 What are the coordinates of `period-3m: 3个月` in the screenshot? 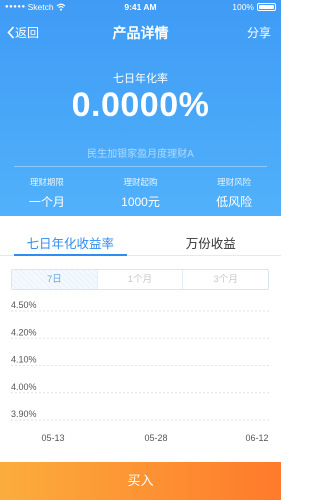 It's located at (225, 279).